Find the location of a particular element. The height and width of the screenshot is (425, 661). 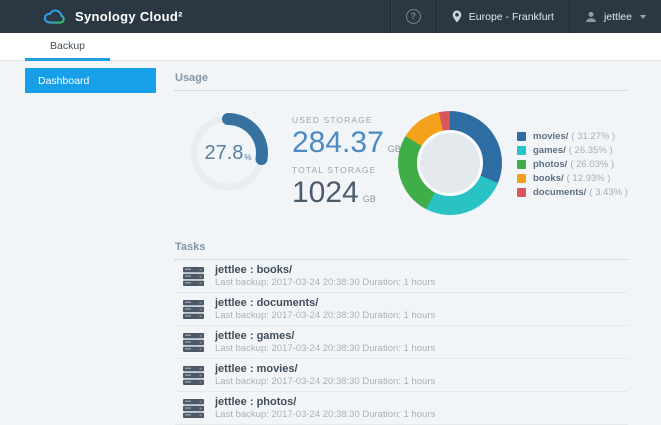

brand: Synology Cloud² is located at coordinates (112, 16).